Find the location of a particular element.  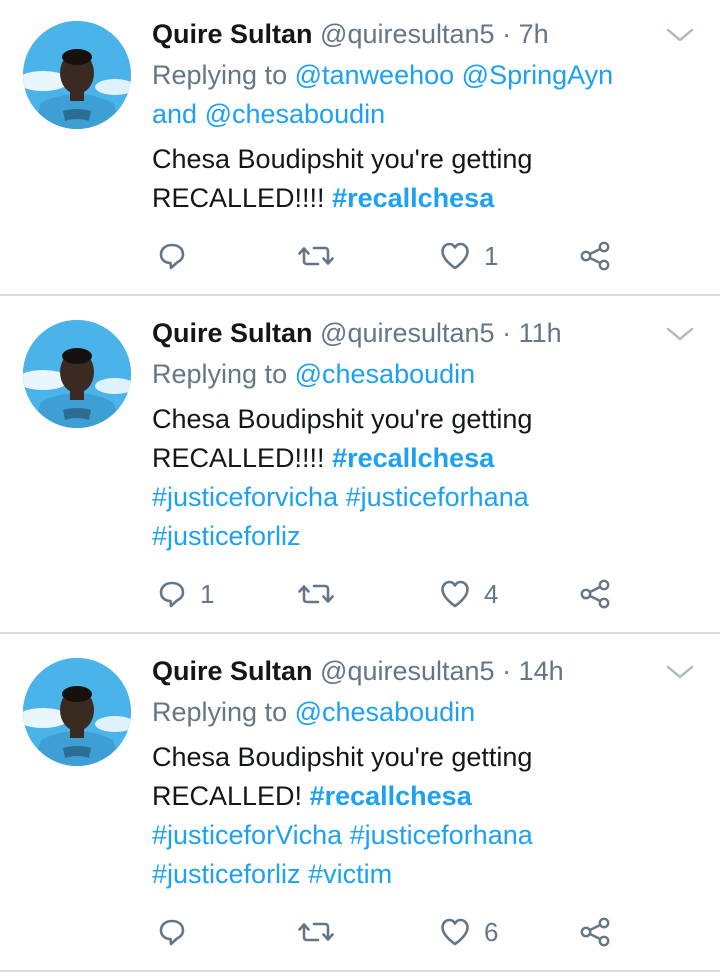

reply-button: 1 is located at coordinates (186, 594).